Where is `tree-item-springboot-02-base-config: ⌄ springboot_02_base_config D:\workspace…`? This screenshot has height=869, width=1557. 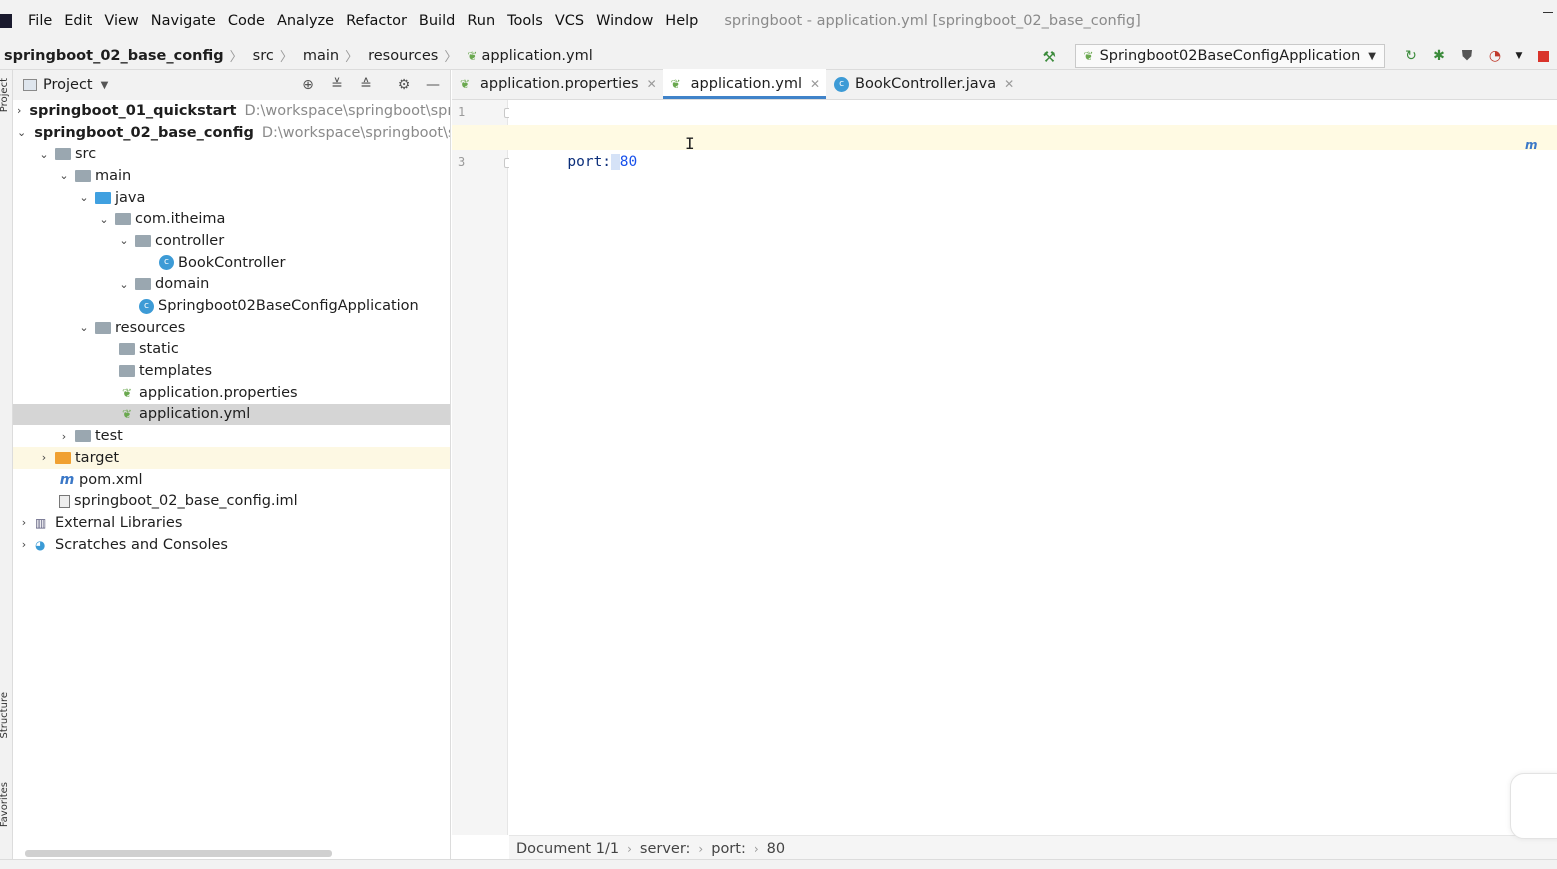 tree-item-springboot-02-base-config: ⌄ springboot_02_base_config D:\workspace… is located at coordinates (231, 133).